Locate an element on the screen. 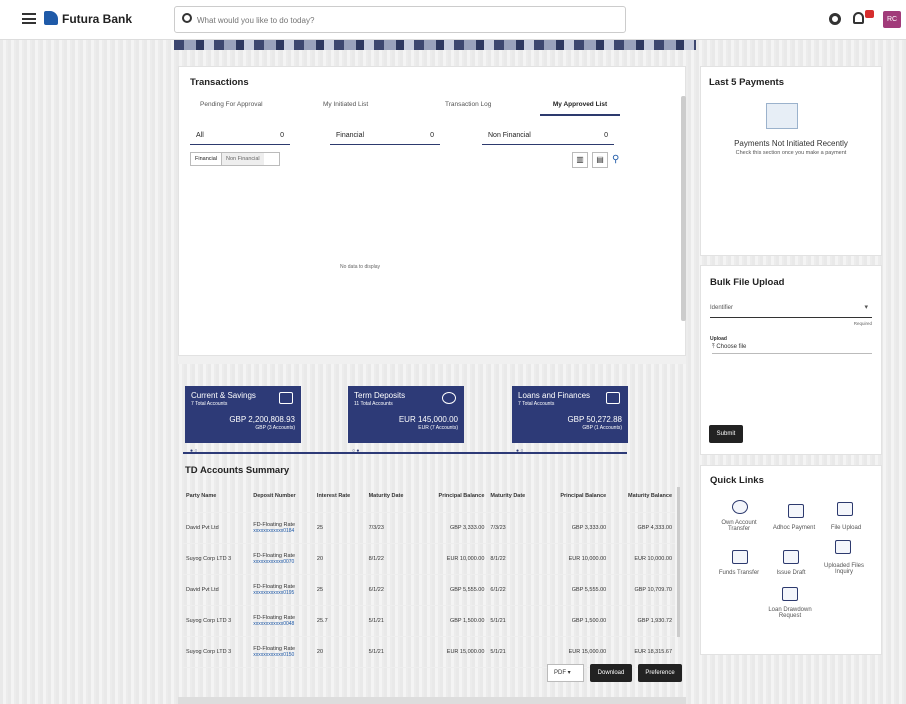 Image resolution: width=906 pixels, height=704 pixels. notification-icon is located at coordinates (858, 18).